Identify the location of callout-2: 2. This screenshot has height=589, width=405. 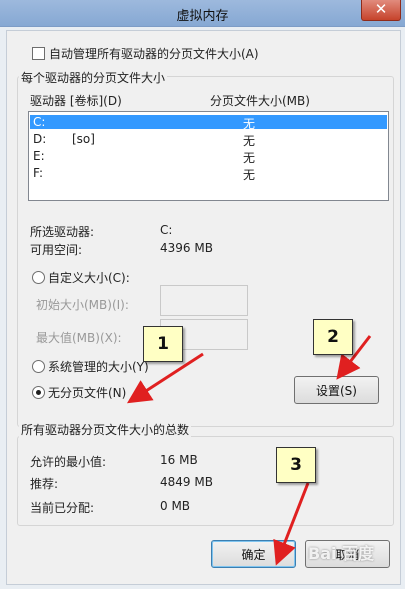
(333, 337).